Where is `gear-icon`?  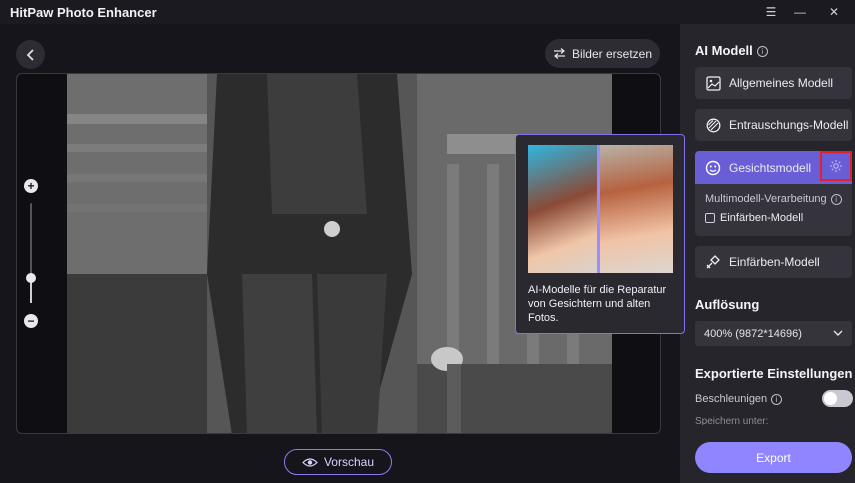
gear-icon is located at coordinates (836, 166).